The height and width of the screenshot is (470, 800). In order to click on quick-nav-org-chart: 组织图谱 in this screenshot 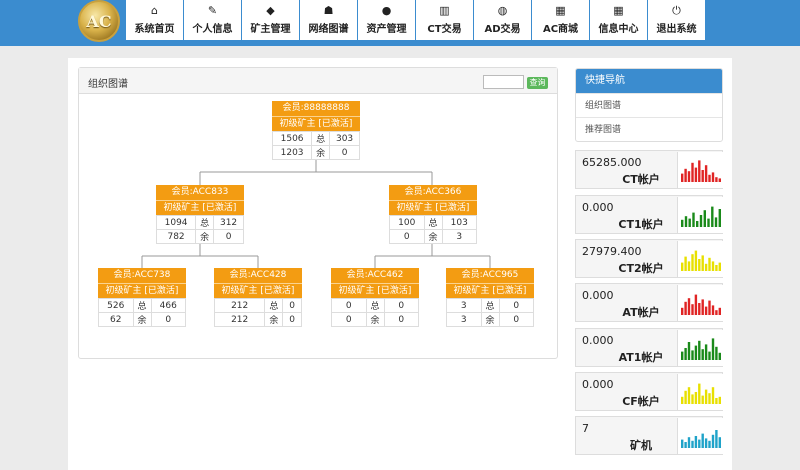, I will do `click(649, 105)`.